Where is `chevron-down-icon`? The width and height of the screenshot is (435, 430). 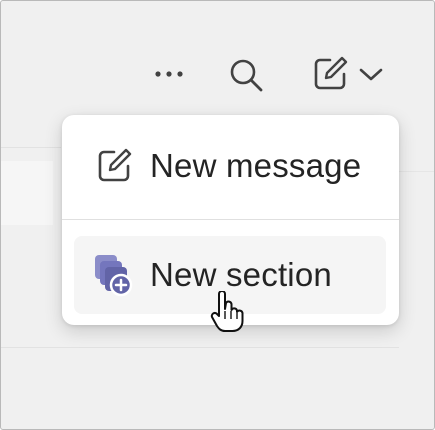
chevron-down-icon is located at coordinates (371, 74).